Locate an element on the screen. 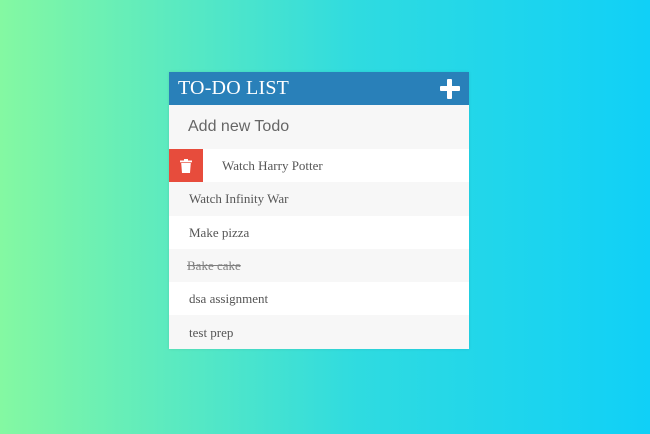 The width and height of the screenshot is (650, 434). plus-icon is located at coordinates (450, 88).